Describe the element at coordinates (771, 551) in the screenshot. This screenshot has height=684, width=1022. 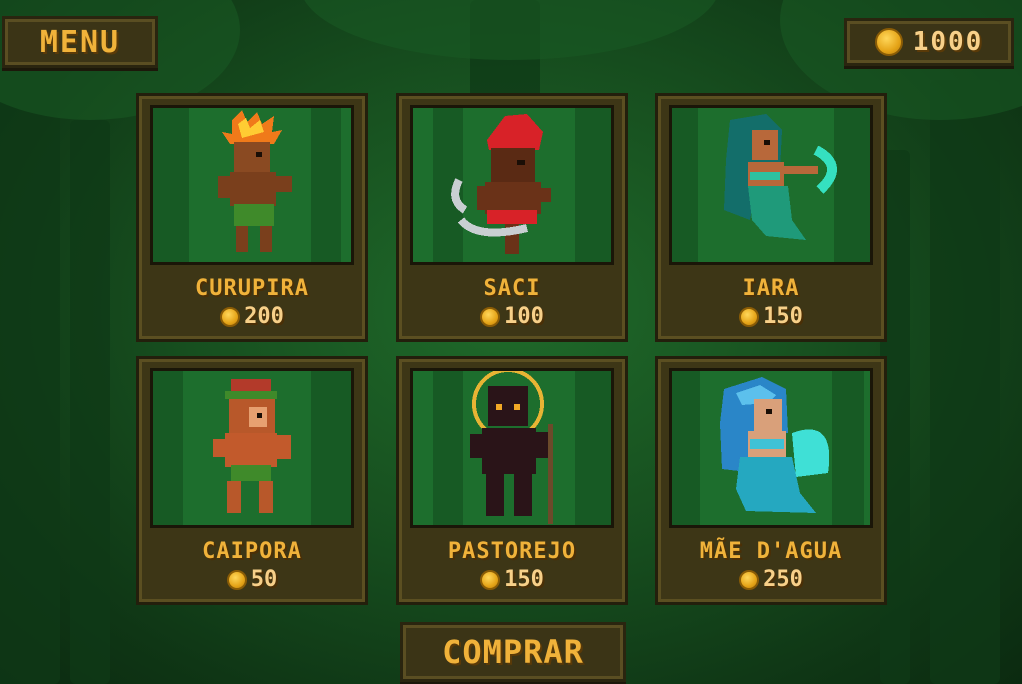
I see `character-name: MÃE D'AGUA` at that location.